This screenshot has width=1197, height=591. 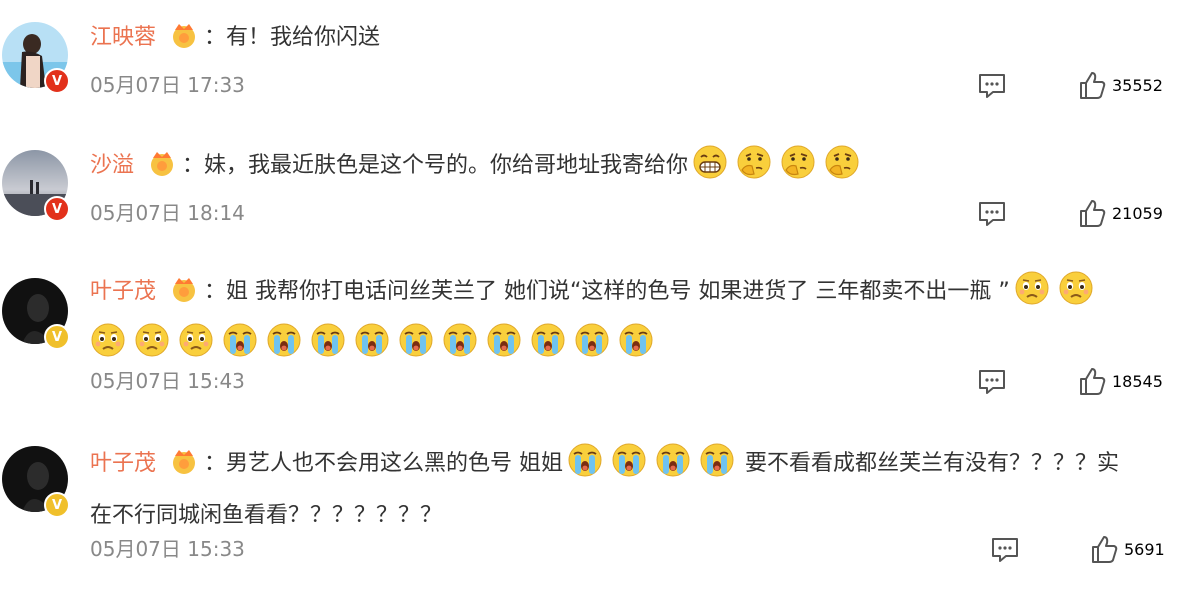 What do you see at coordinates (167, 85) in the screenshot?
I see `comment-time: 05月07日 17:33` at bounding box center [167, 85].